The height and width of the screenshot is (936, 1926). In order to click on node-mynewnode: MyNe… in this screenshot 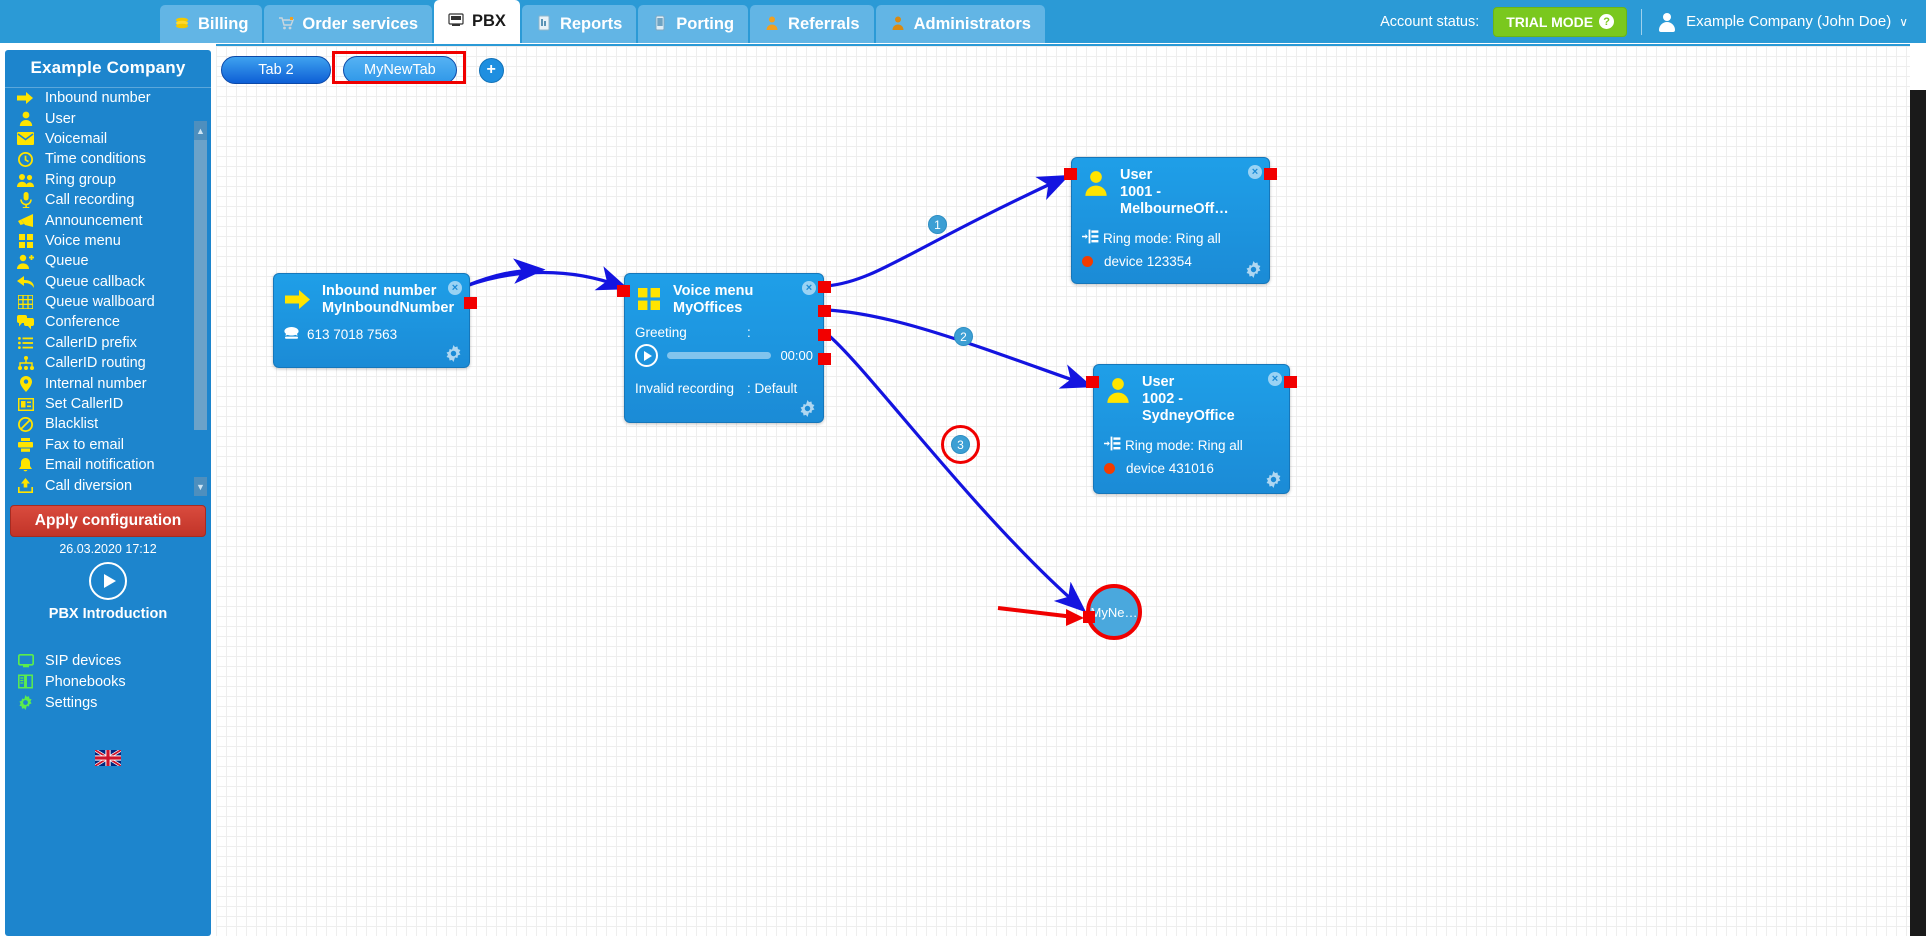, I will do `click(1112, 612)`.